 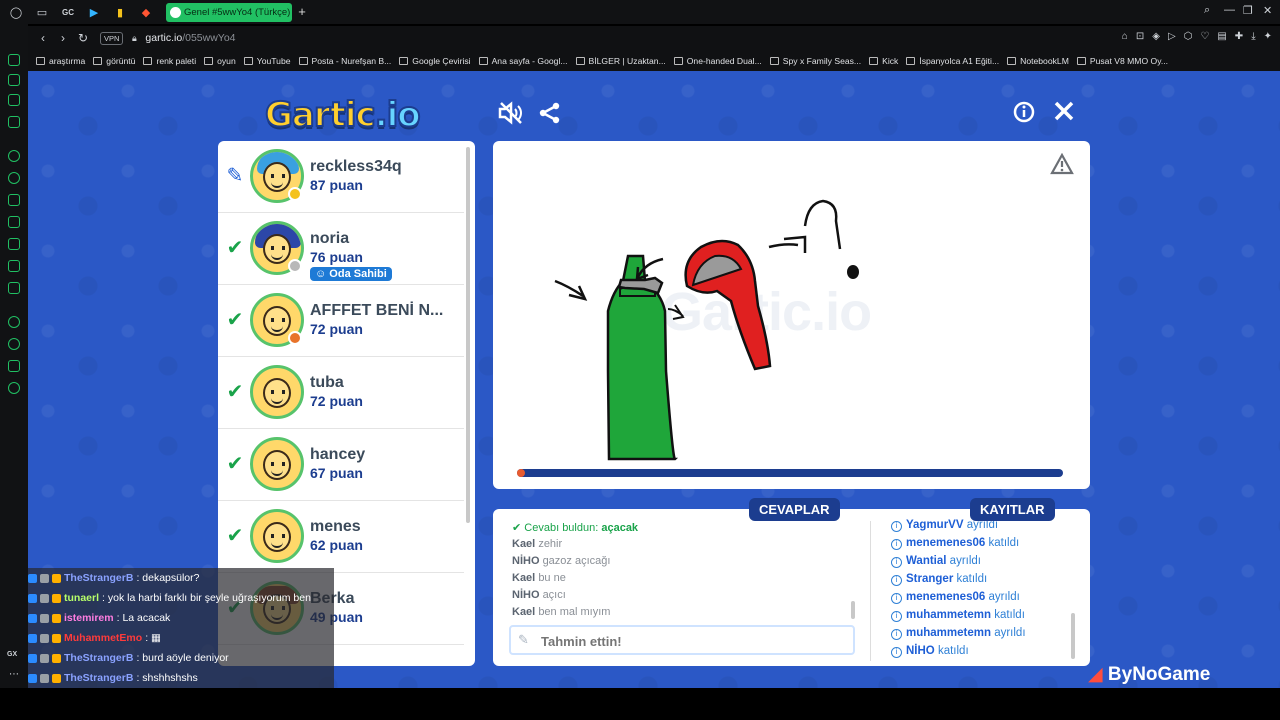 What do you see at coordinates (181, 578) in the screenshot?
I see `chat-message: TheStrangerB: dekapsülor?` at bounding box center [181, 578].